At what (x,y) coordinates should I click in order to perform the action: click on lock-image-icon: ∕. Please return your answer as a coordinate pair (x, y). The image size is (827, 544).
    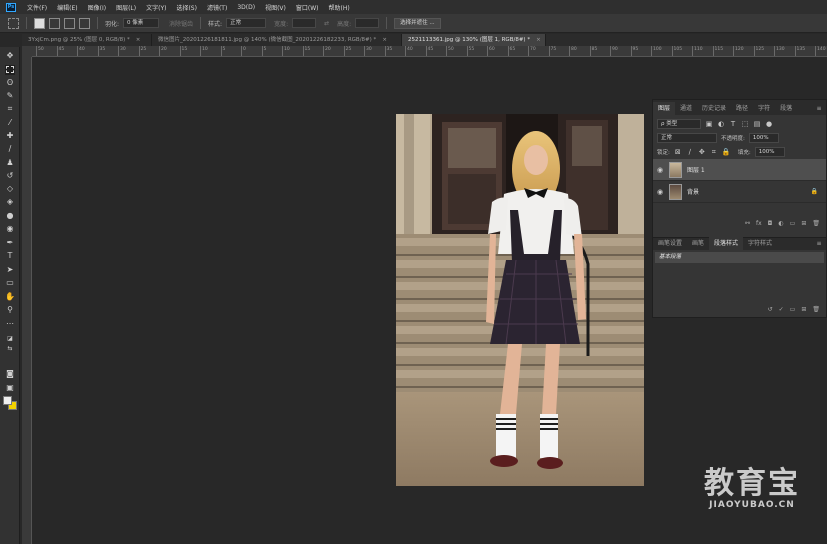
    Looking at the image, I should click on (690, 152).